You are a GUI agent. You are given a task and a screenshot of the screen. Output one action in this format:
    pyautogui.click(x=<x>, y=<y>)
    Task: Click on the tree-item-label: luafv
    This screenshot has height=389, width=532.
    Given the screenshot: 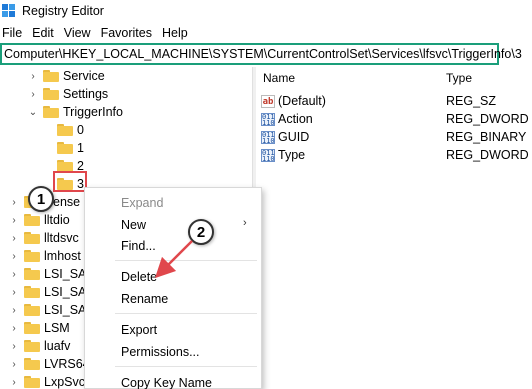 What is the action you would take?
    pyautogui.click(x=57, y=346)
    